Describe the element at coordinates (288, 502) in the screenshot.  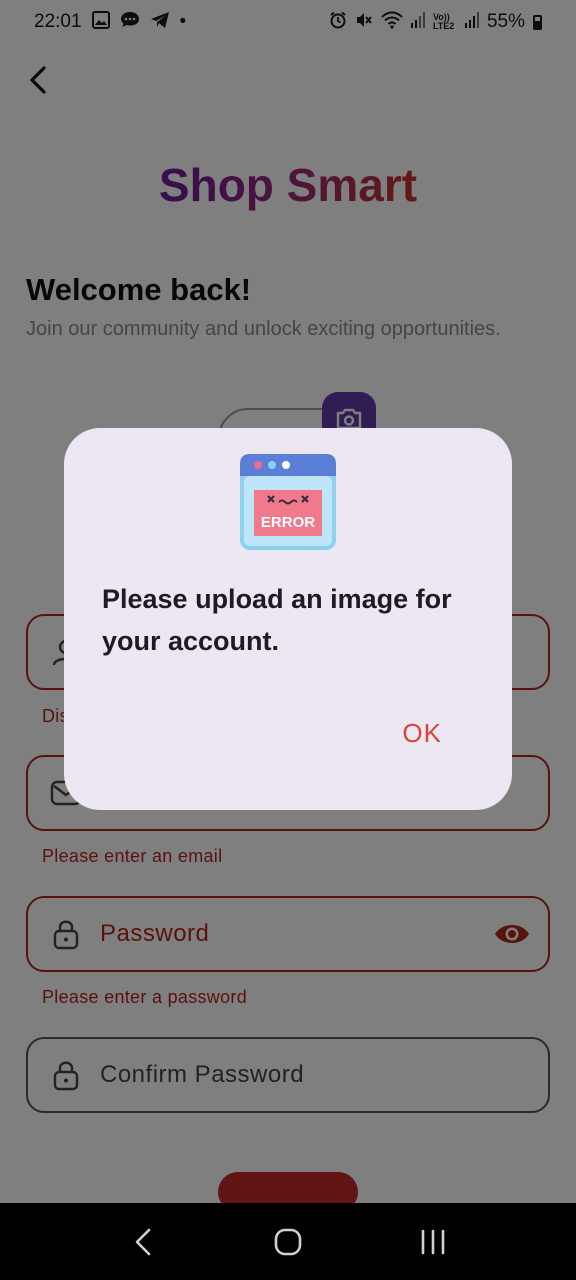
I see `error-window-icon: ERROR` at that location.